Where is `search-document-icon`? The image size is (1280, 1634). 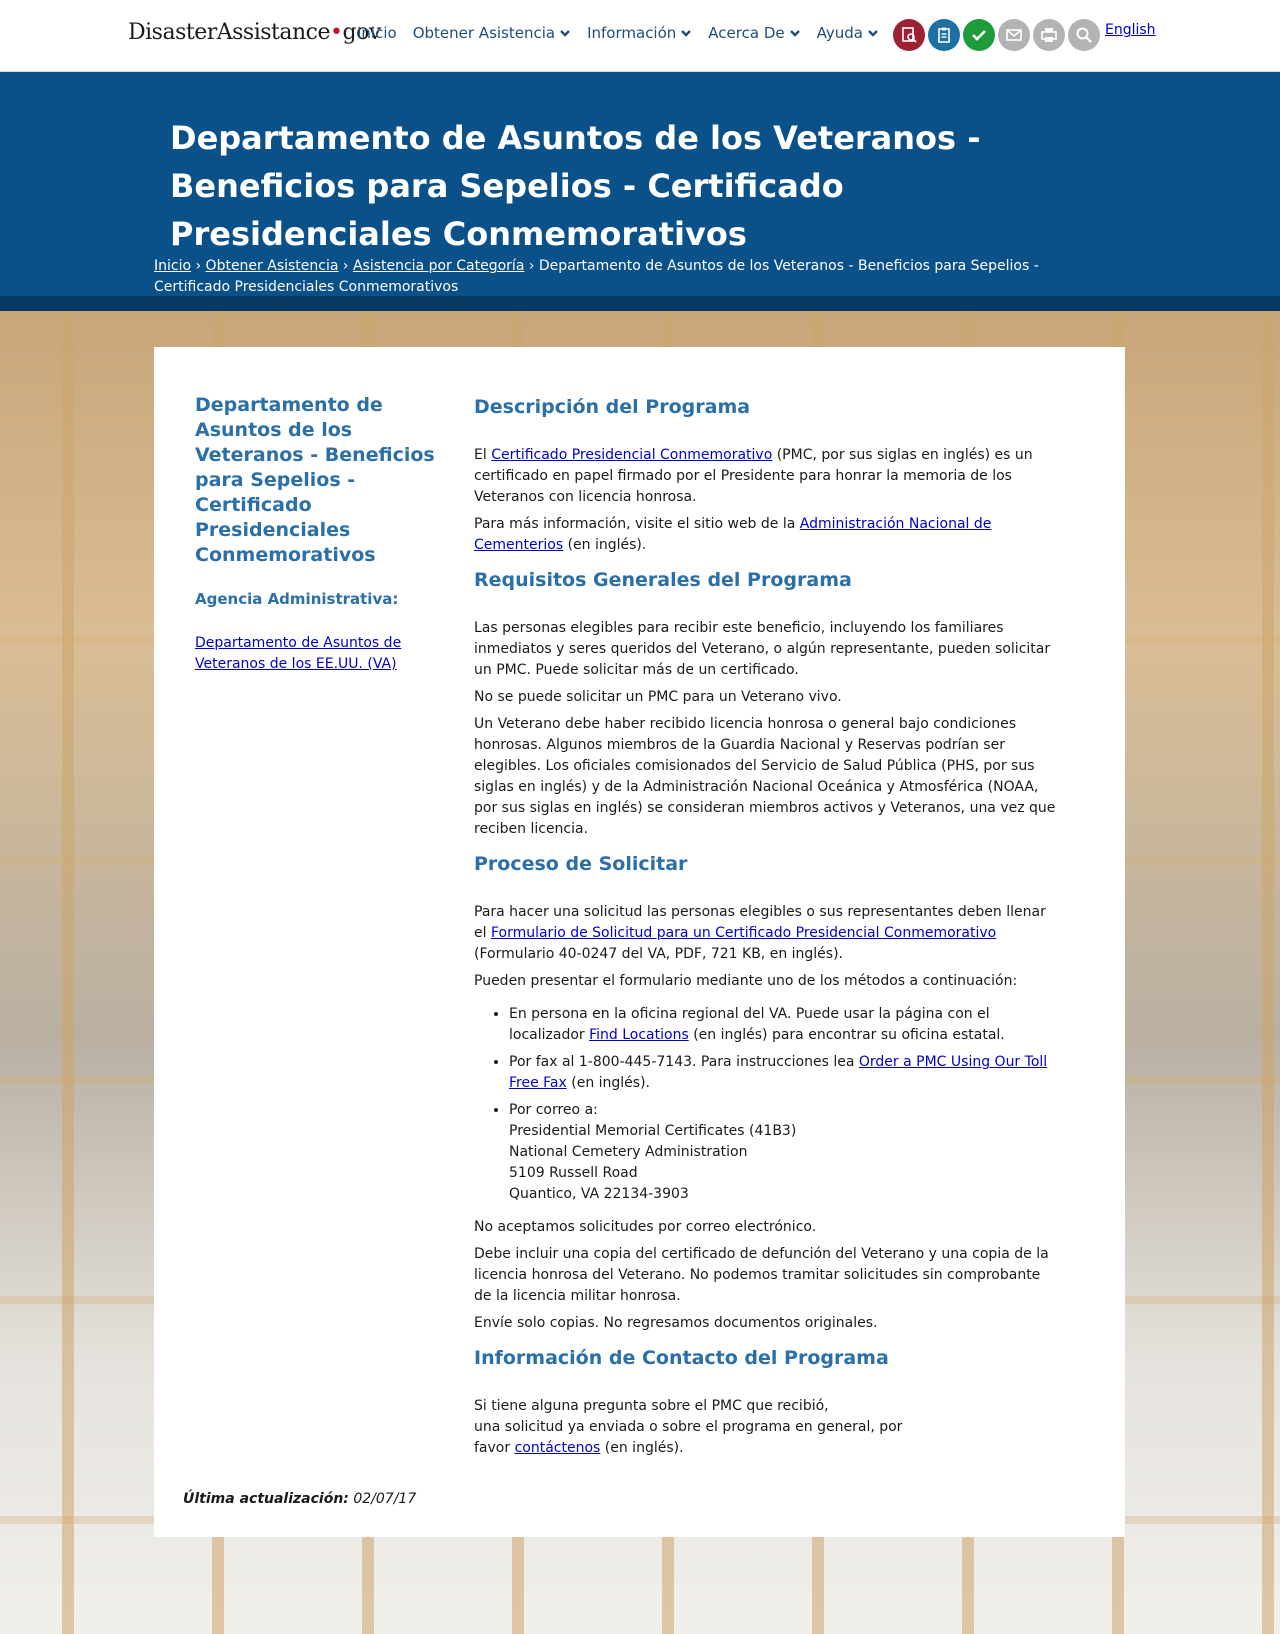
search-document-icon is located at coordinates (909, 35).